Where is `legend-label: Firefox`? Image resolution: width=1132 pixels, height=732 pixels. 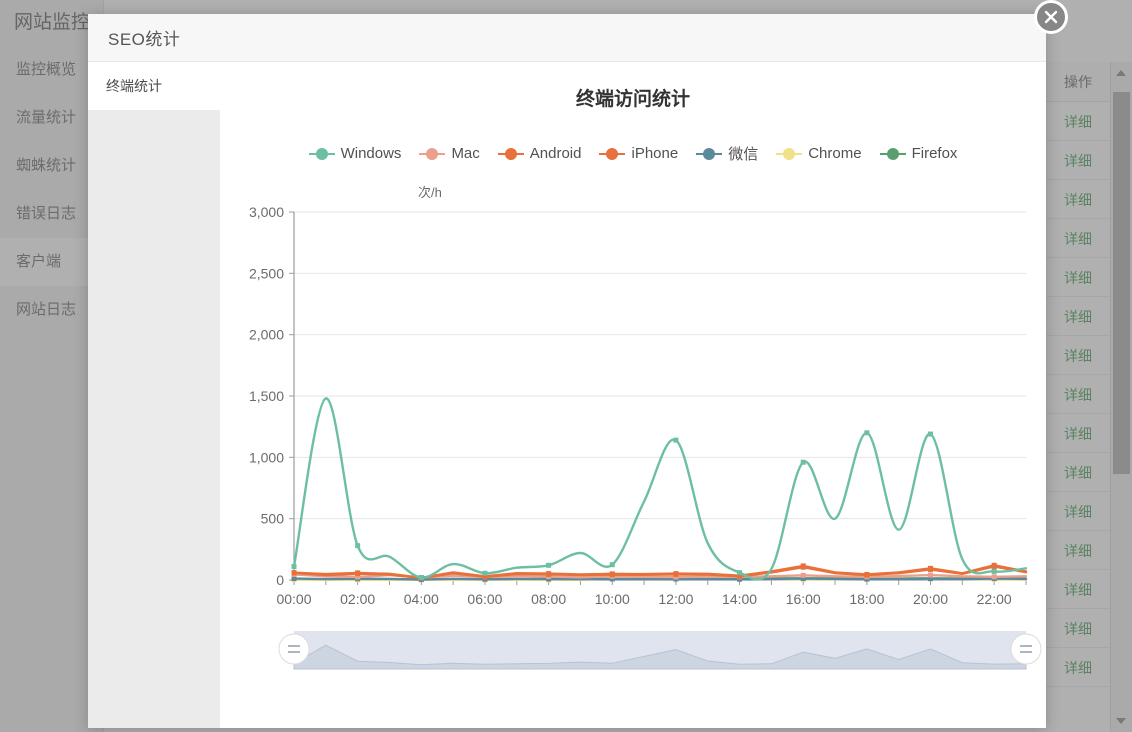 legend-label: Firefox is located at coordinates (934, 153).